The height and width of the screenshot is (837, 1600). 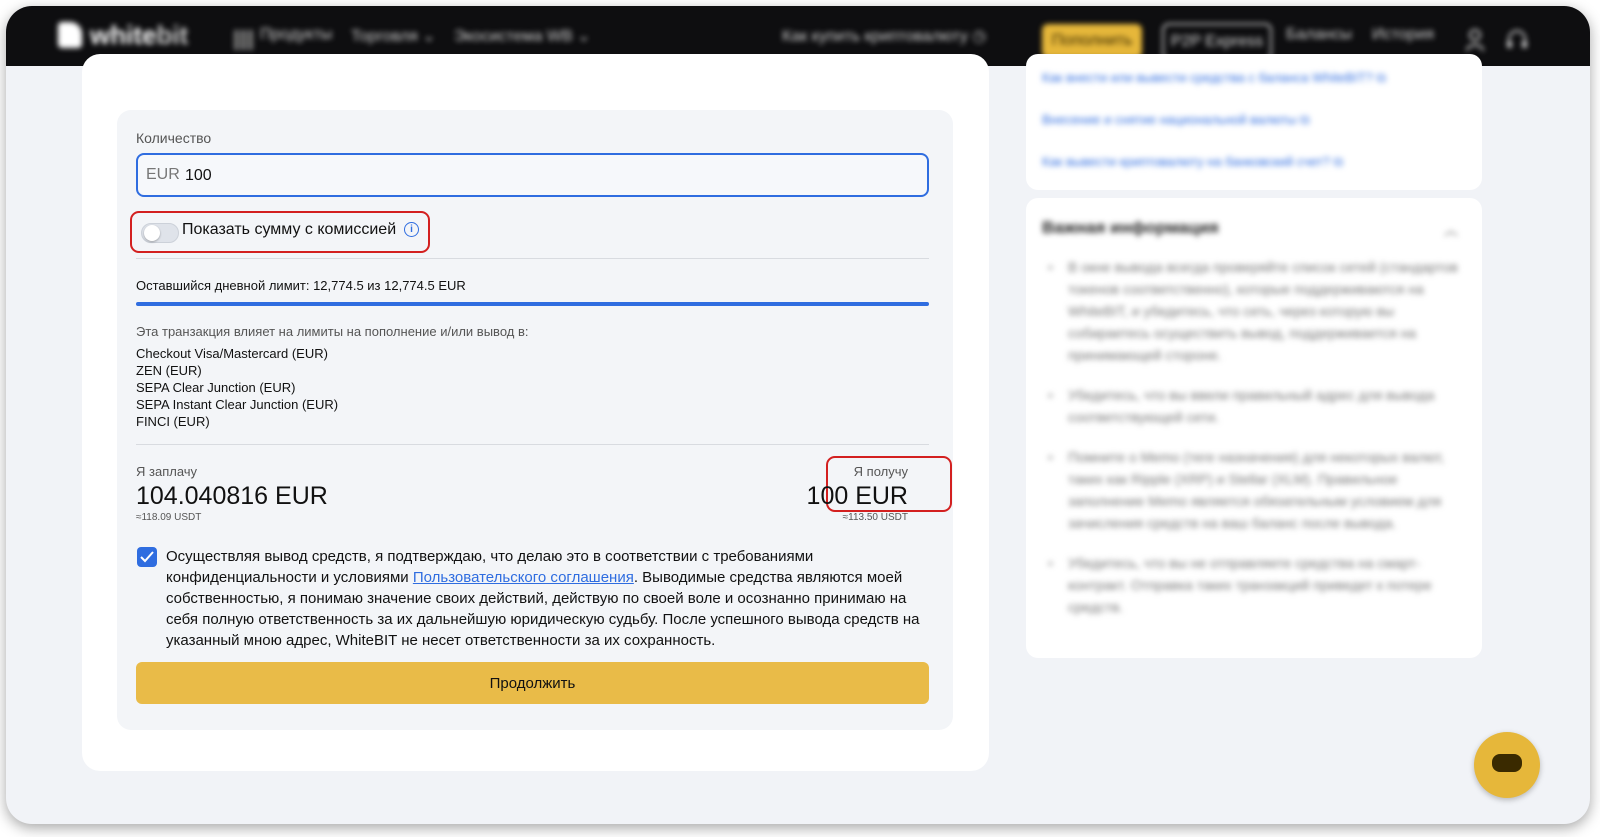 I want to click on nav-history: История, so click(x=1403, y=35).